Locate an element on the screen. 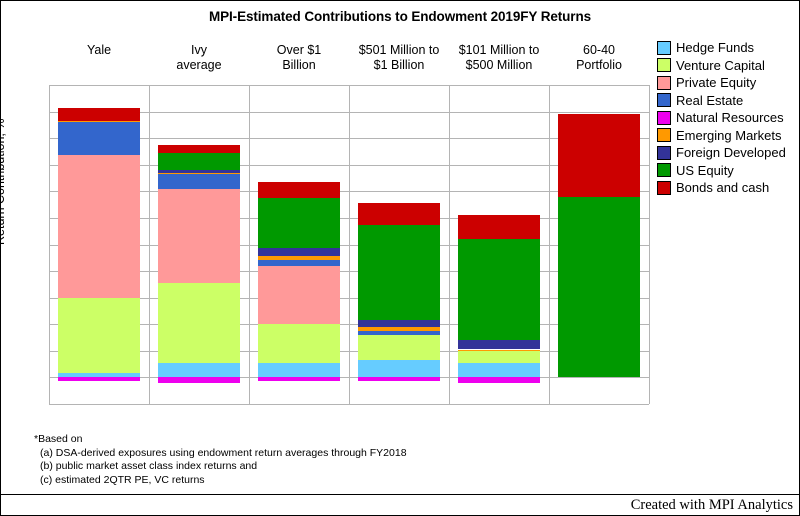  x-axis-category-label: $101 Million to $500 Million is located at coordinates (499, 58).